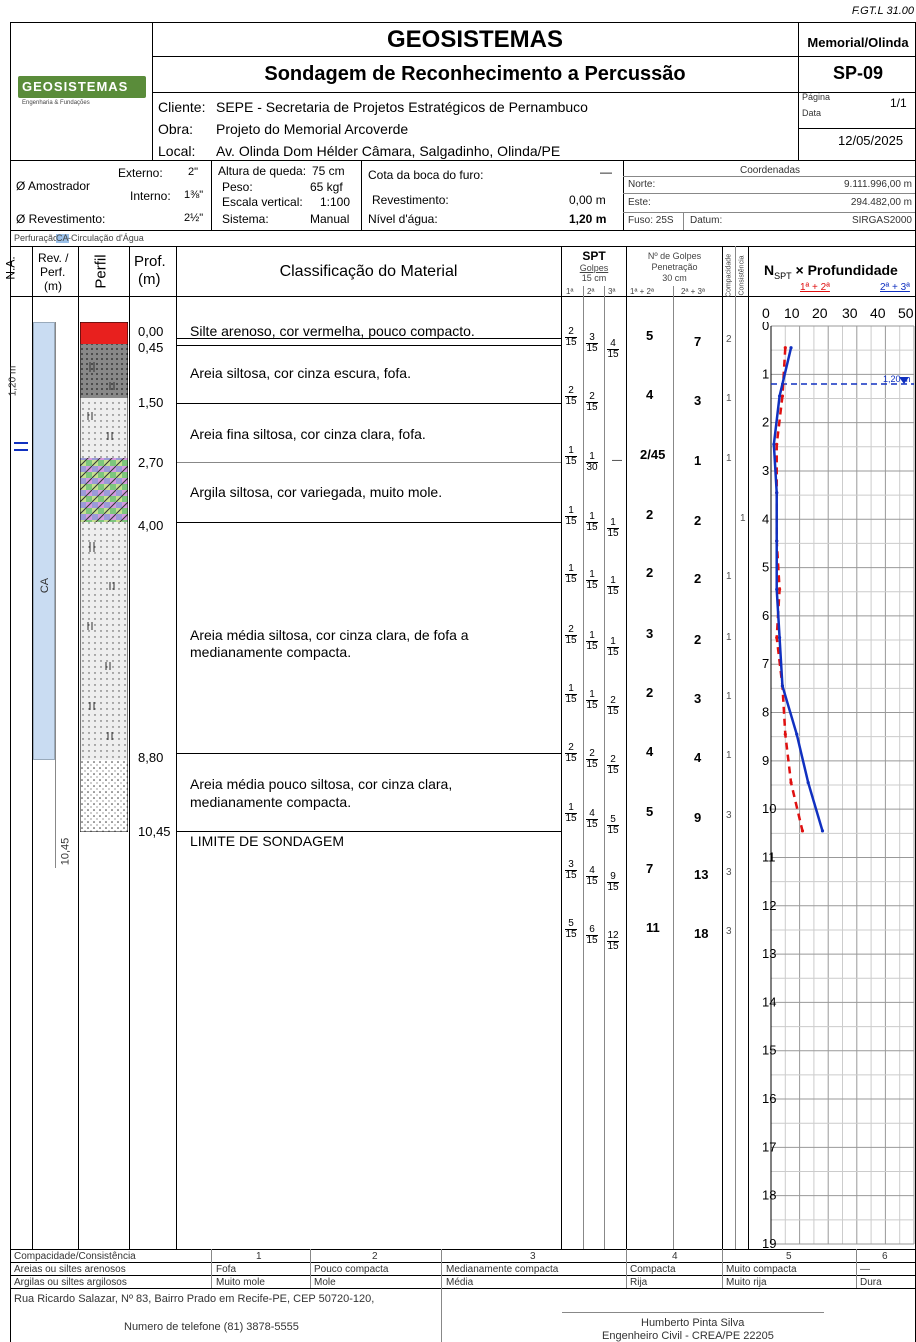 This screenshot has width=916, height=1342. Describe the element at coordinates (650, 633) in the screenshot. I see `nspt-12: 3` at that location.